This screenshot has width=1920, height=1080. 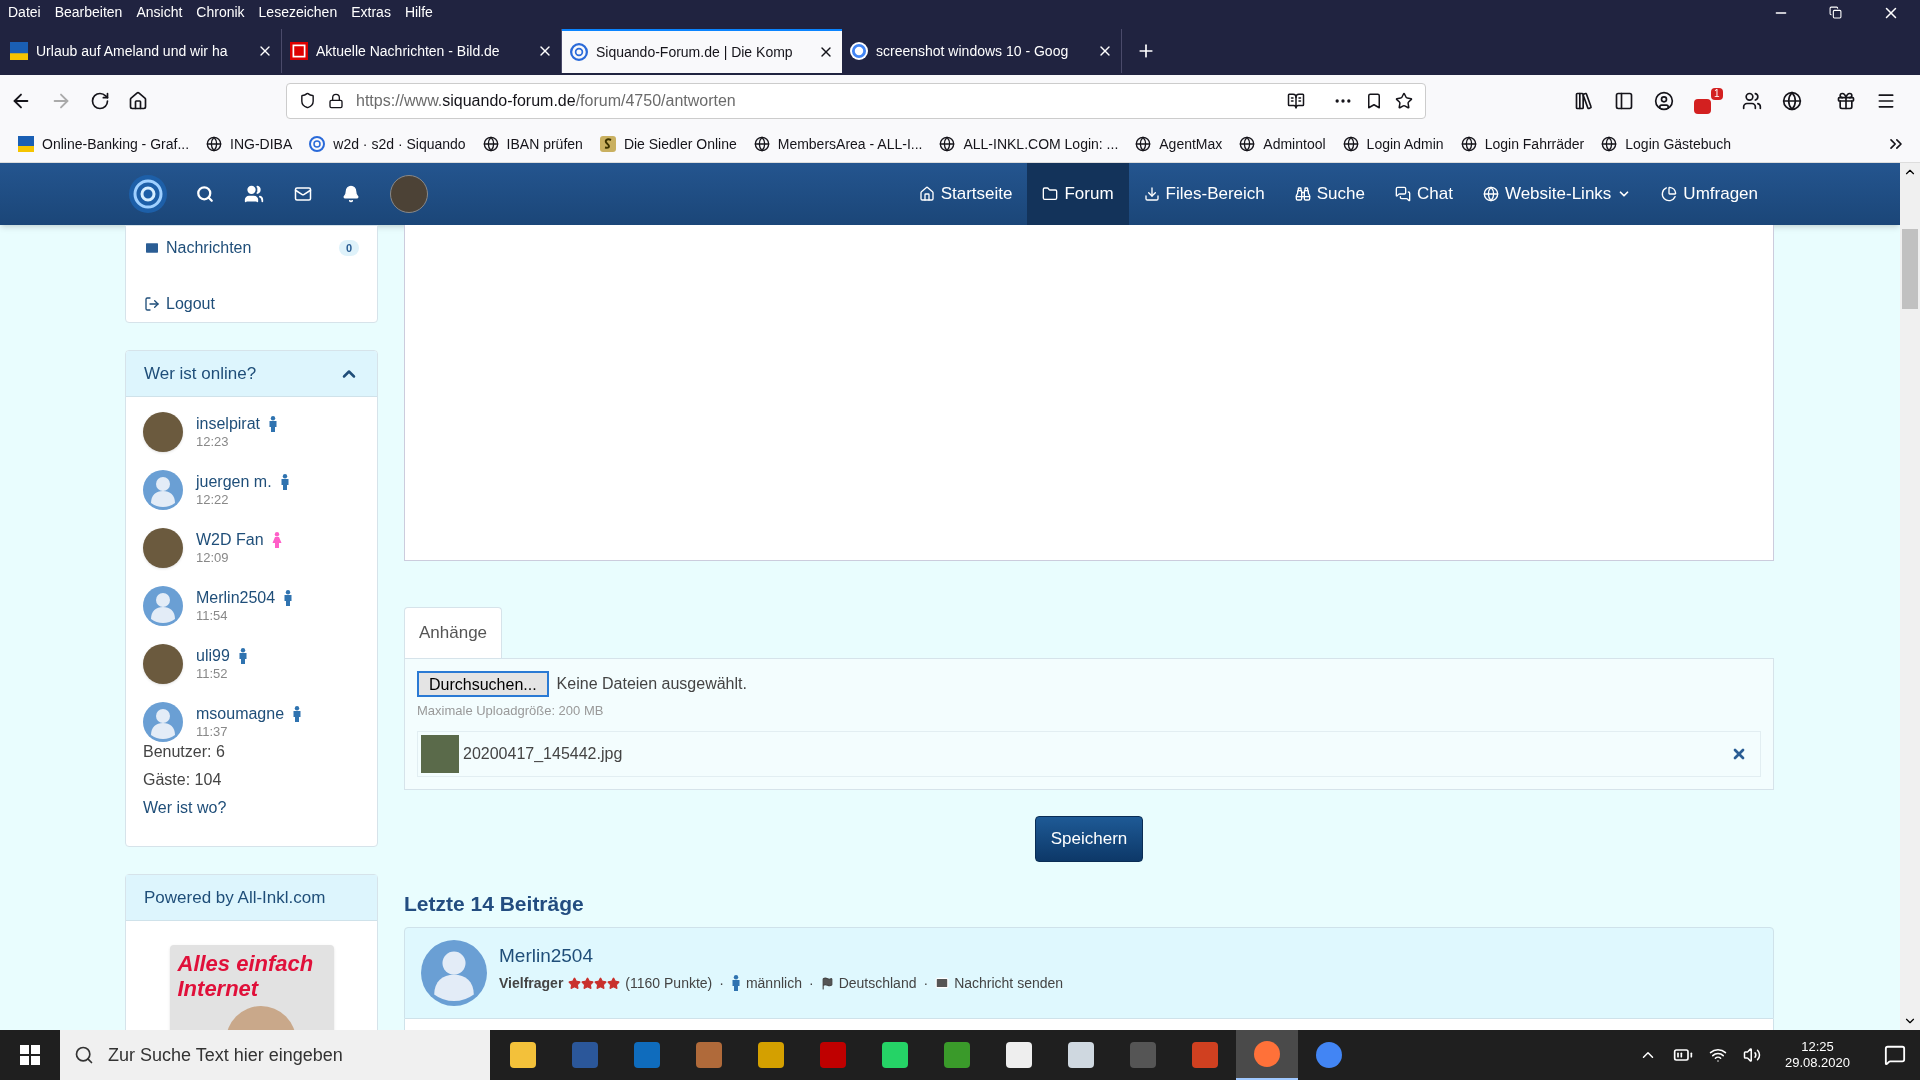 What do you see at coordinates (240, 713) in the screenshot?
I see `user-name-link: msoumagne` at bounding box center [240, 713].